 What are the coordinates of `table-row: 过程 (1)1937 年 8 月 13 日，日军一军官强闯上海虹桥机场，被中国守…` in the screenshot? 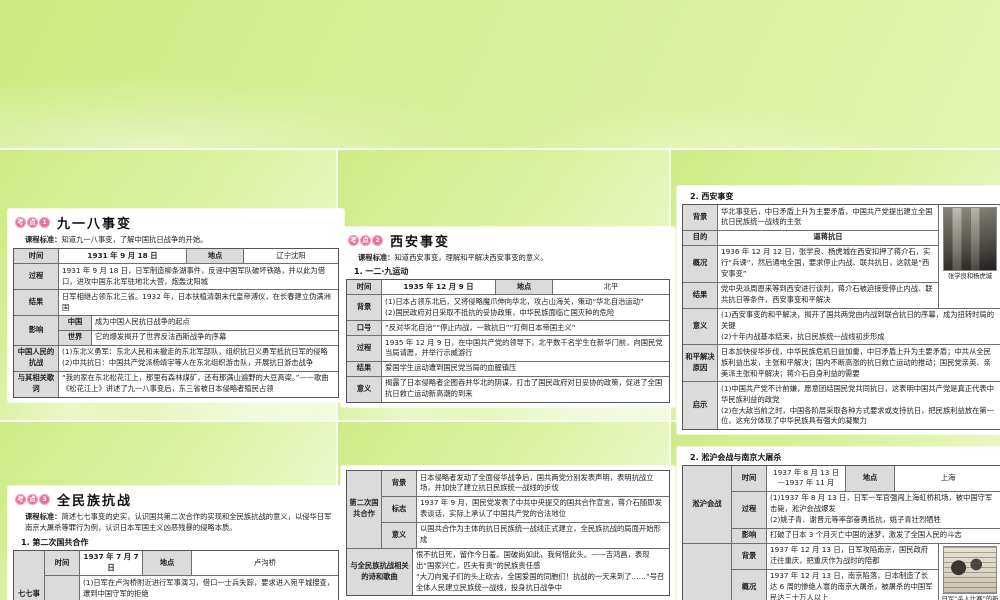 It's located at (866, 509).